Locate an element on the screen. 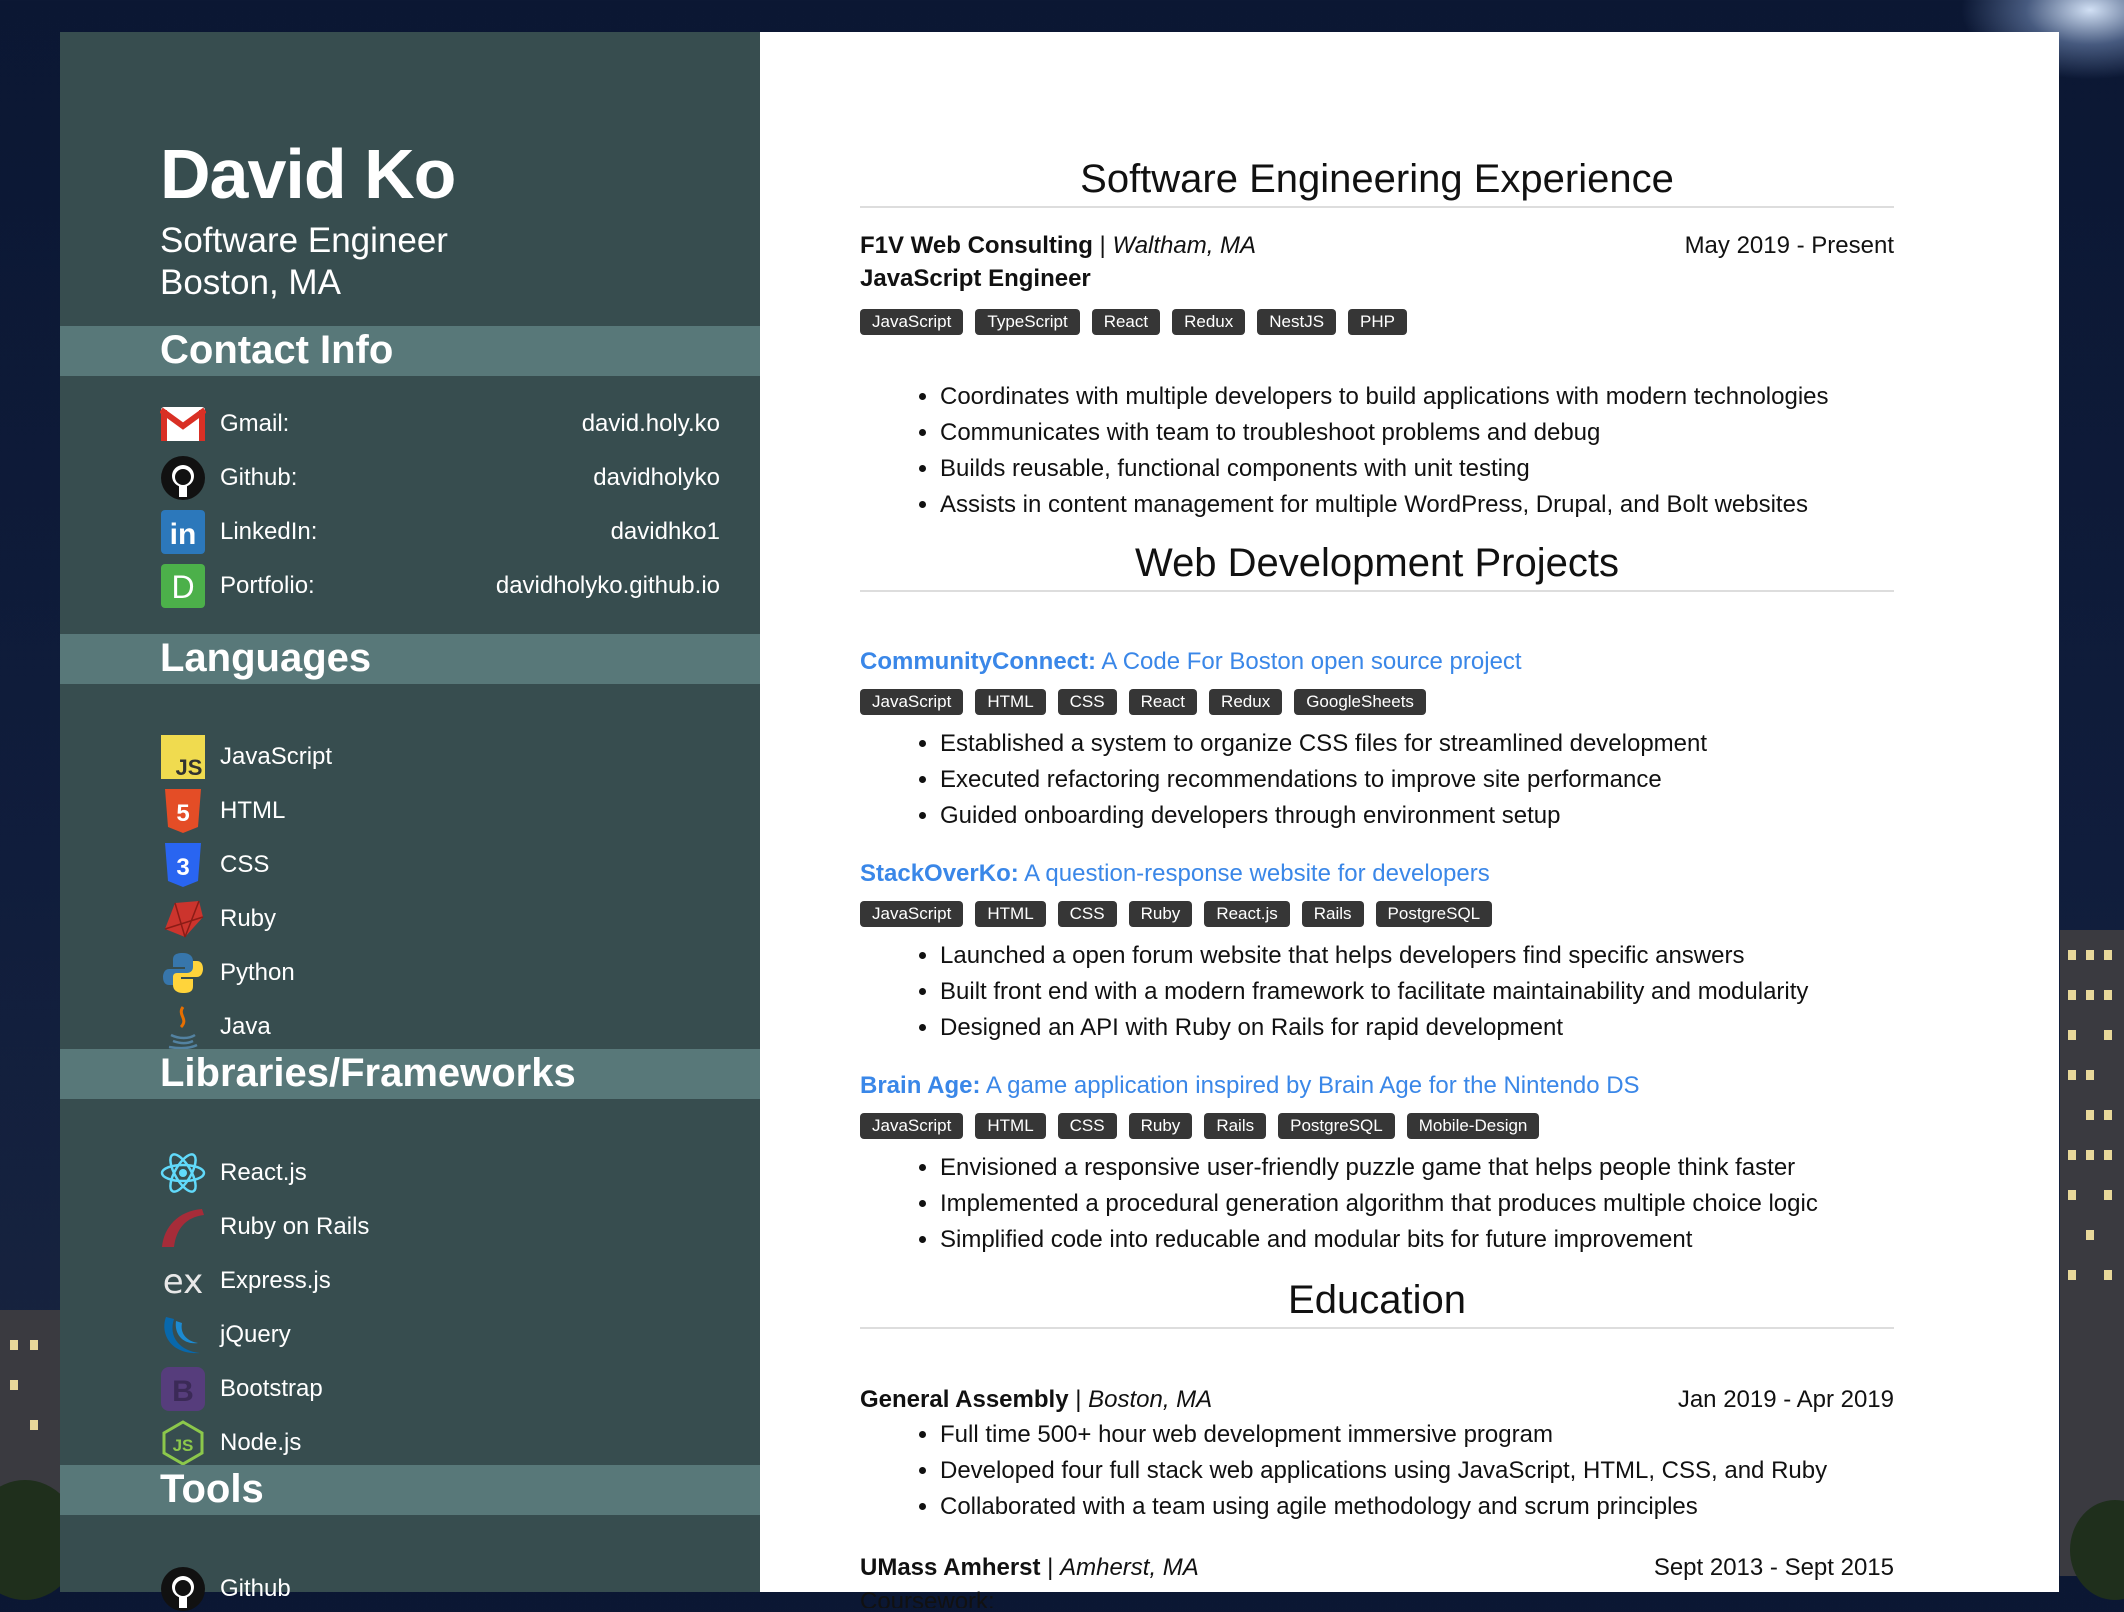 Image resolution: width=2124 pixels, height=1612 pixels. language-label: JavaScript is located at coordinates (276, 756).